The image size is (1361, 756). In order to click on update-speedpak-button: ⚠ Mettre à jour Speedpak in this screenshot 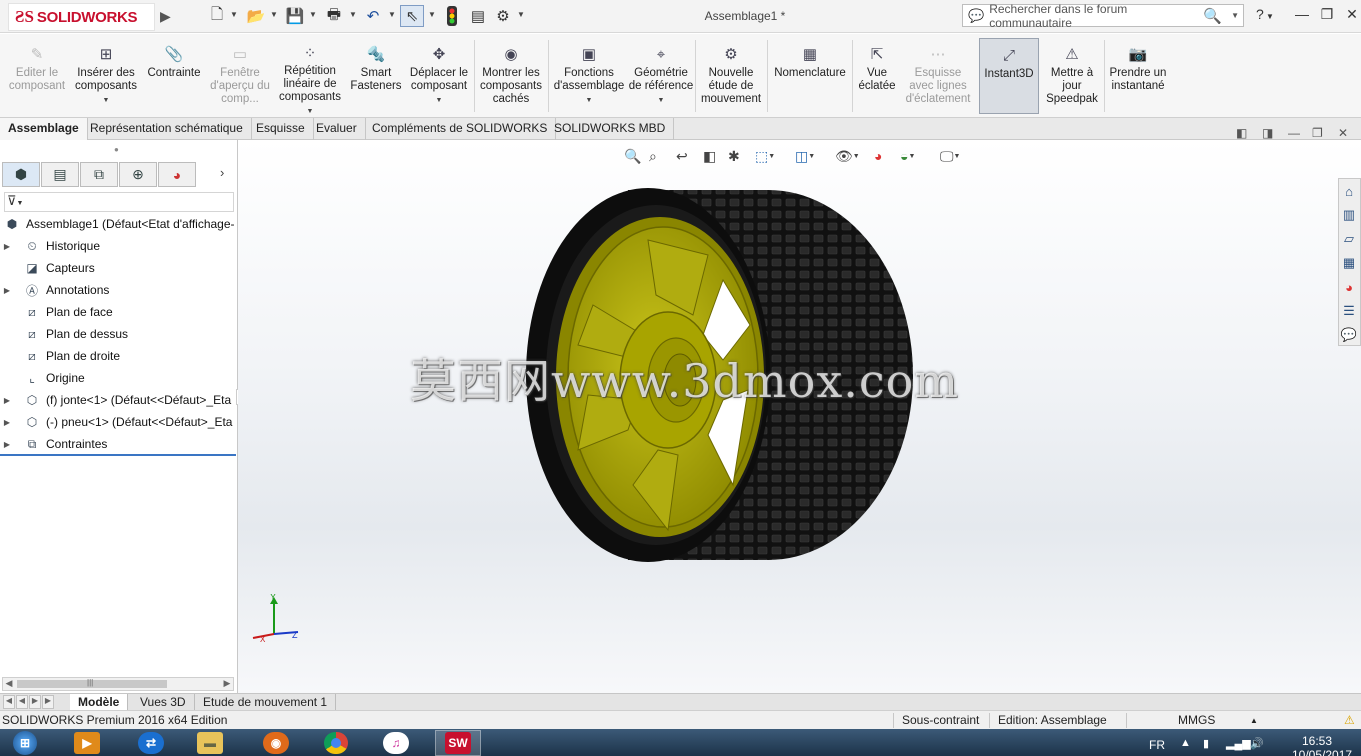, I will do `click(1072, 76)`.